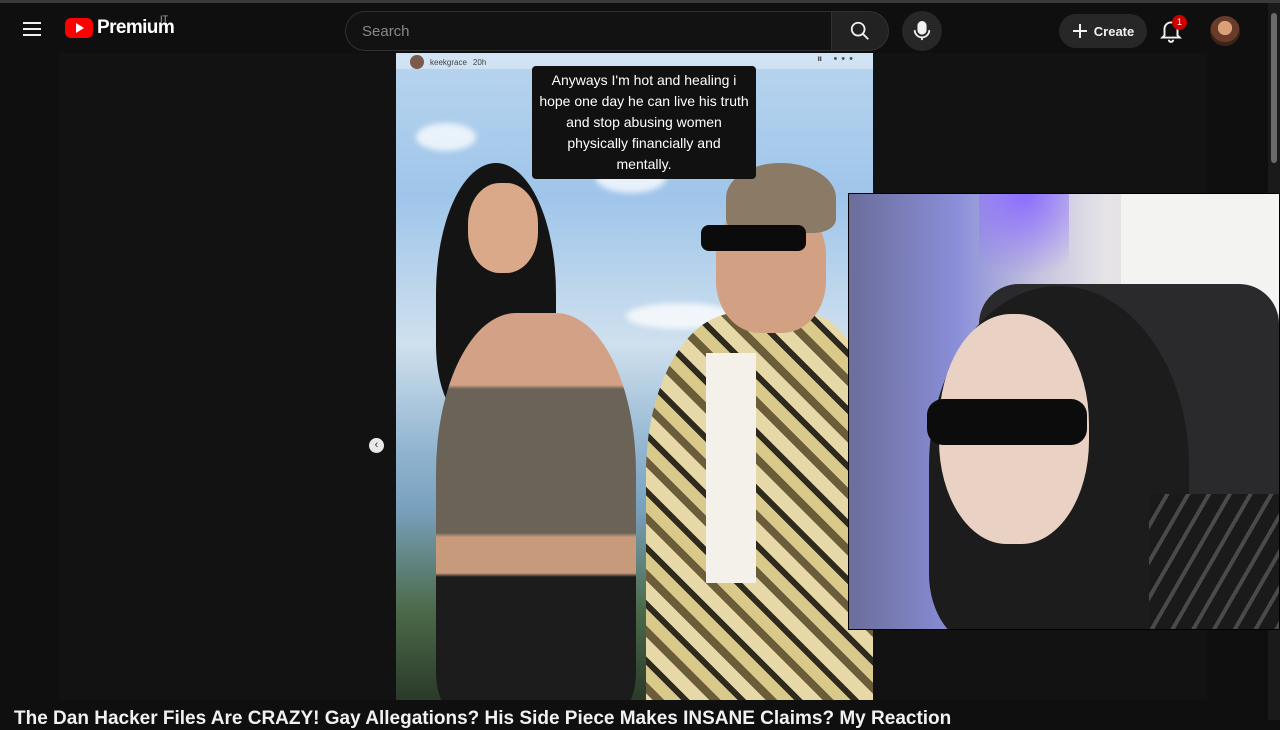 This screenshot has width=1280, height=730. I want to click on scrollbar-thumb, so click(1274, 88).